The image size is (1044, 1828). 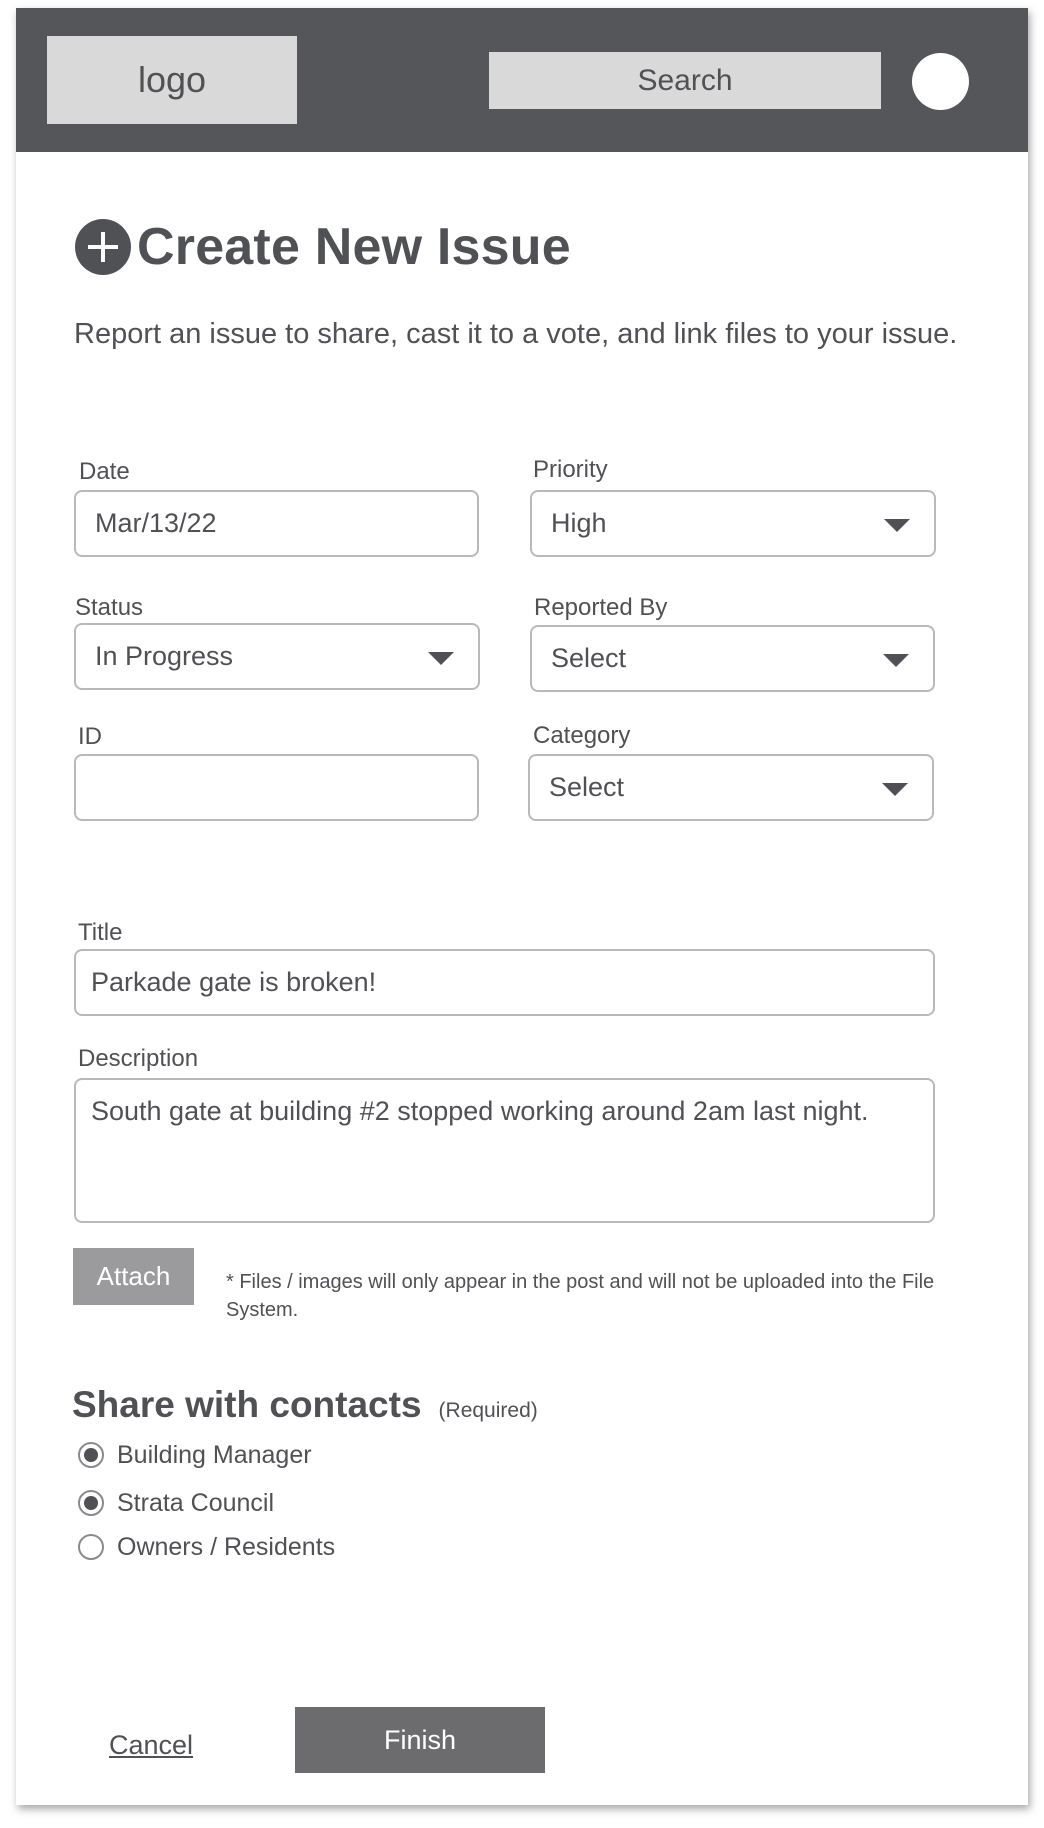 What do you see at coordinates (276, 523) in the screenshot?
I see `date-field: Mar/13/22` at bounding box center [276, 523].